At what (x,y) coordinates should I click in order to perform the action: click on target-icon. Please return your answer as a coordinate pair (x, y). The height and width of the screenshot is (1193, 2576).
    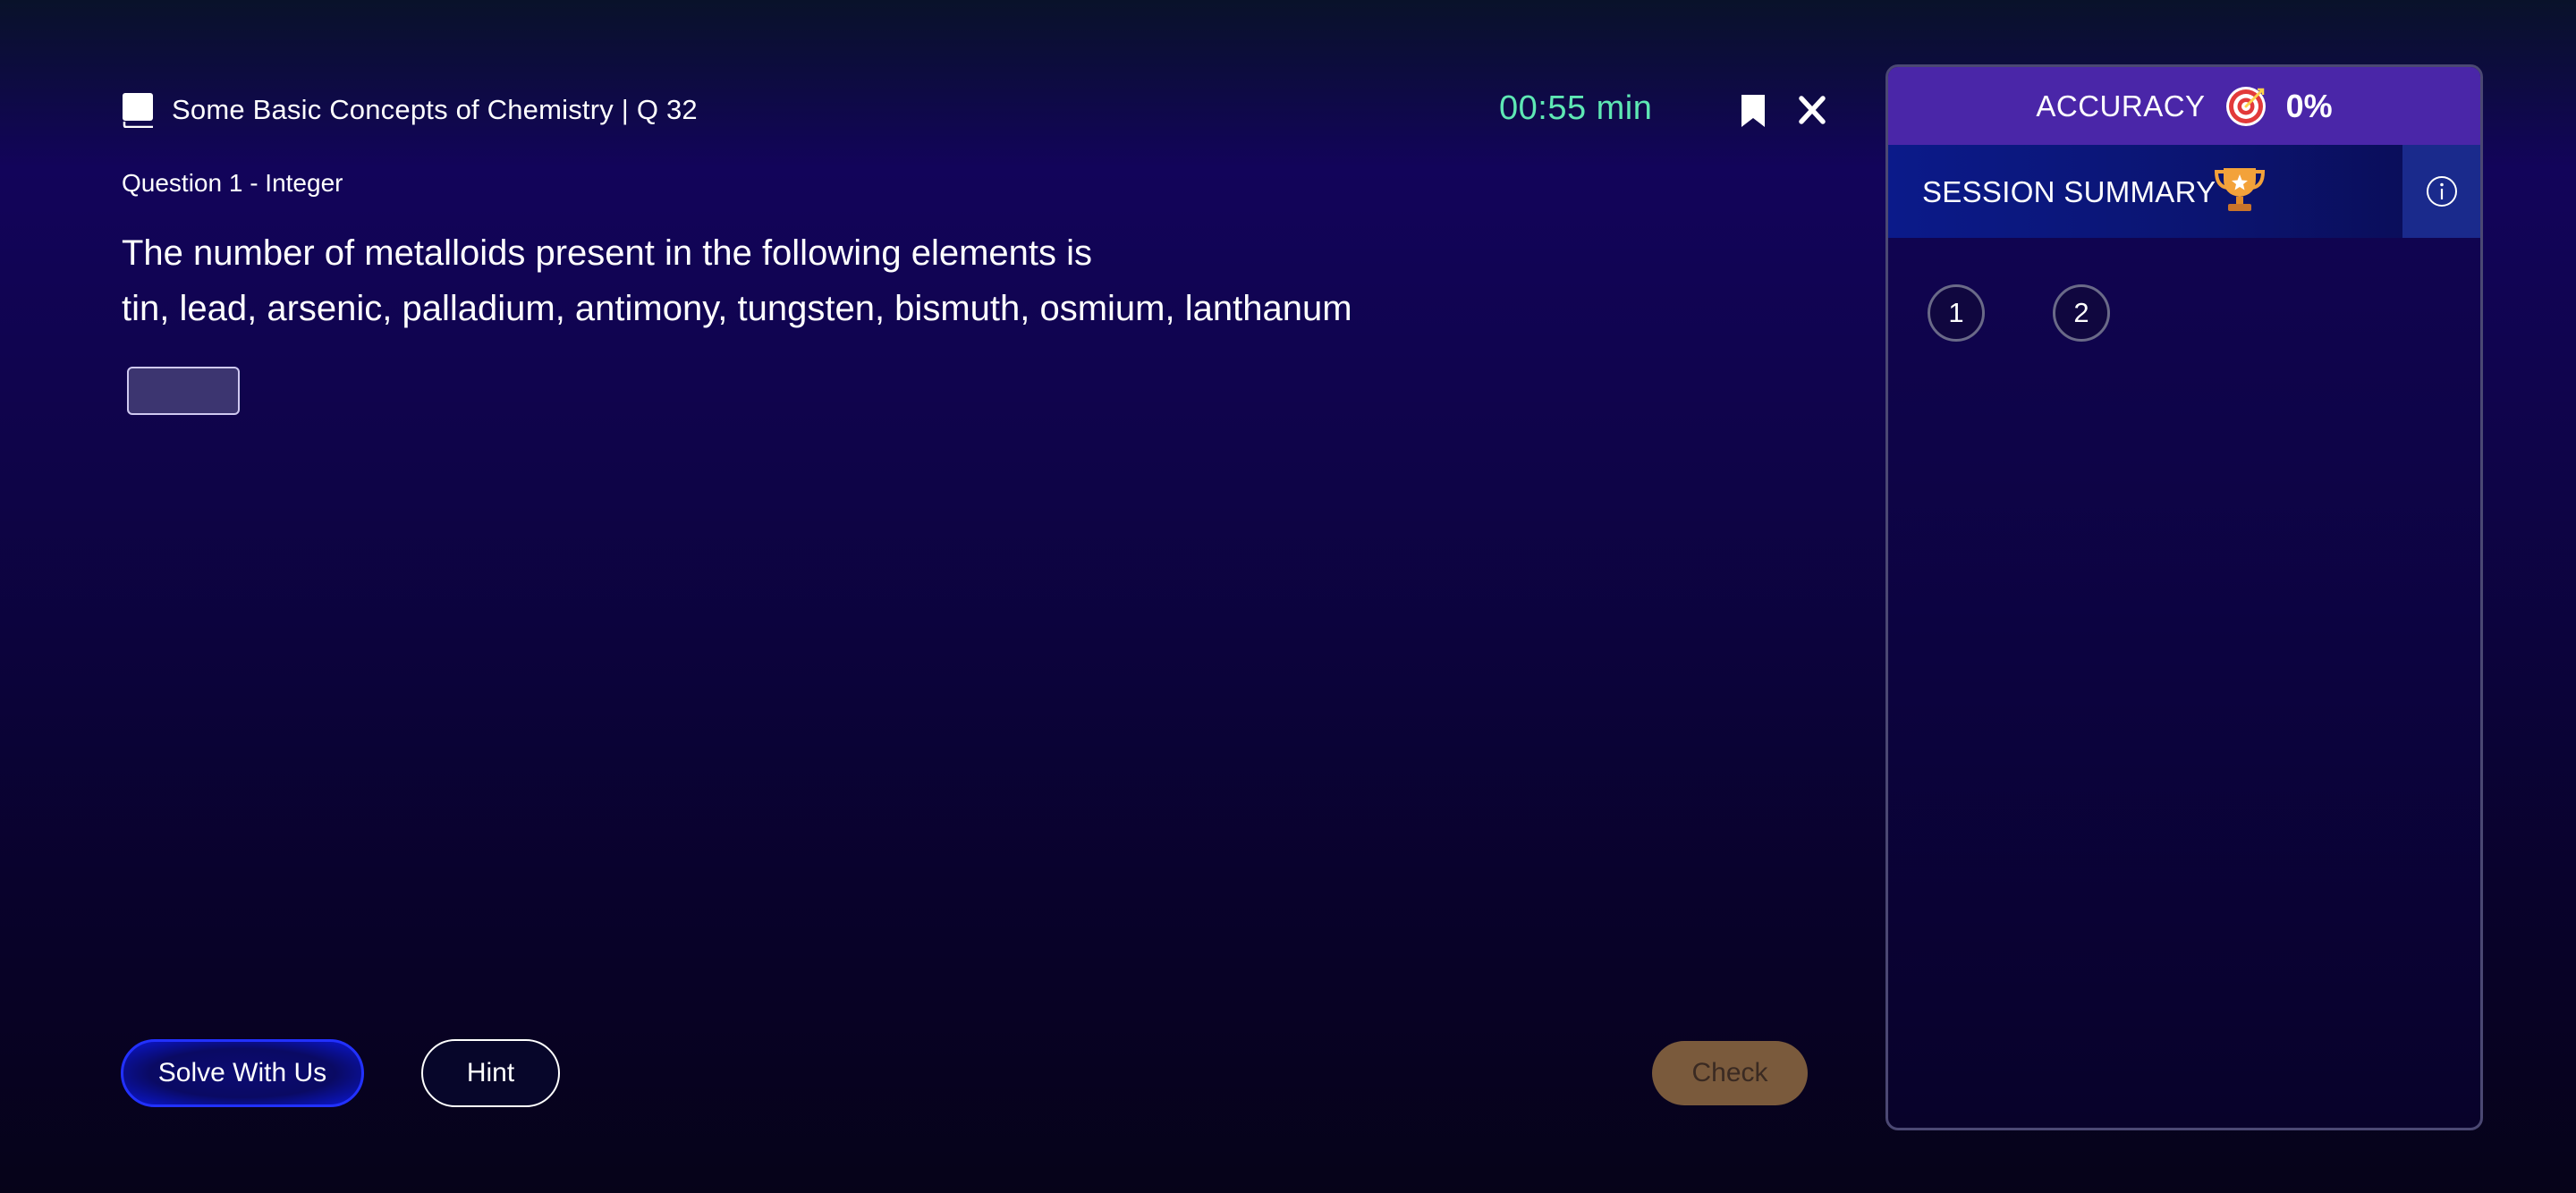
    Looking at the image, I should click on (2245, 106).